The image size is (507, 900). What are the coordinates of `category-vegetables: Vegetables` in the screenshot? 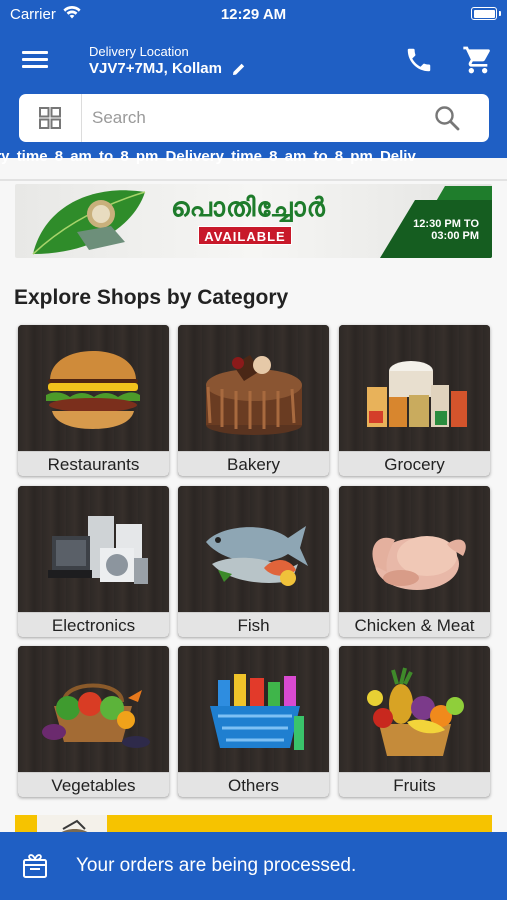 It's located at (93, 721).